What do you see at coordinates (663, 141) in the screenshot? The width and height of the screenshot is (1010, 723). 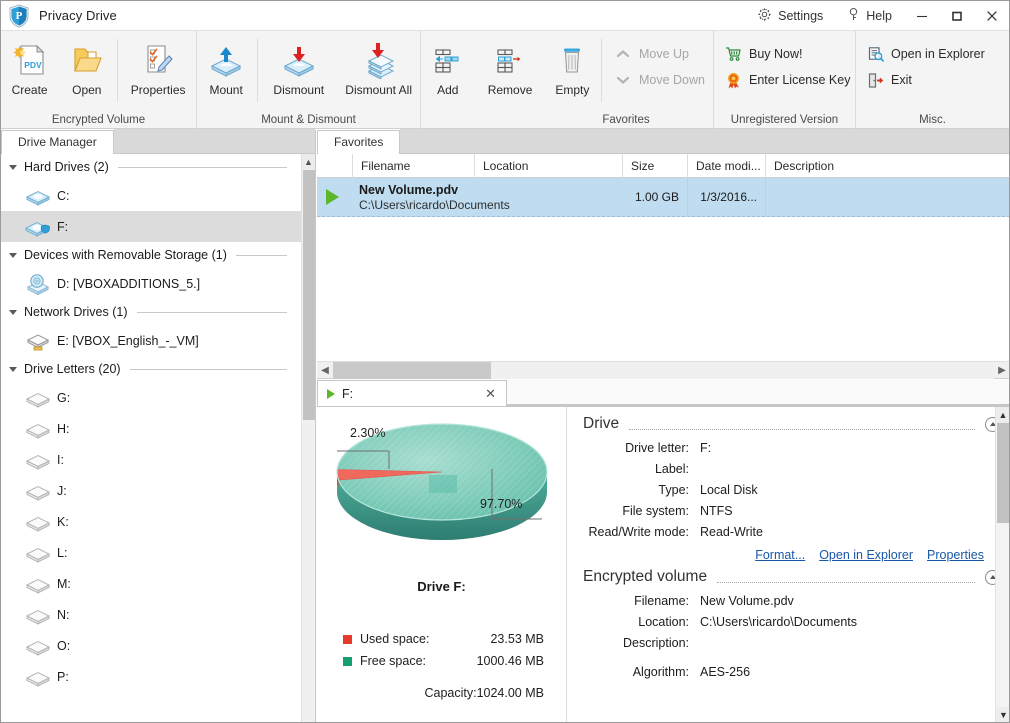 I see `favorites-tabstrip: Favorites` at bounding box center [663, 141].